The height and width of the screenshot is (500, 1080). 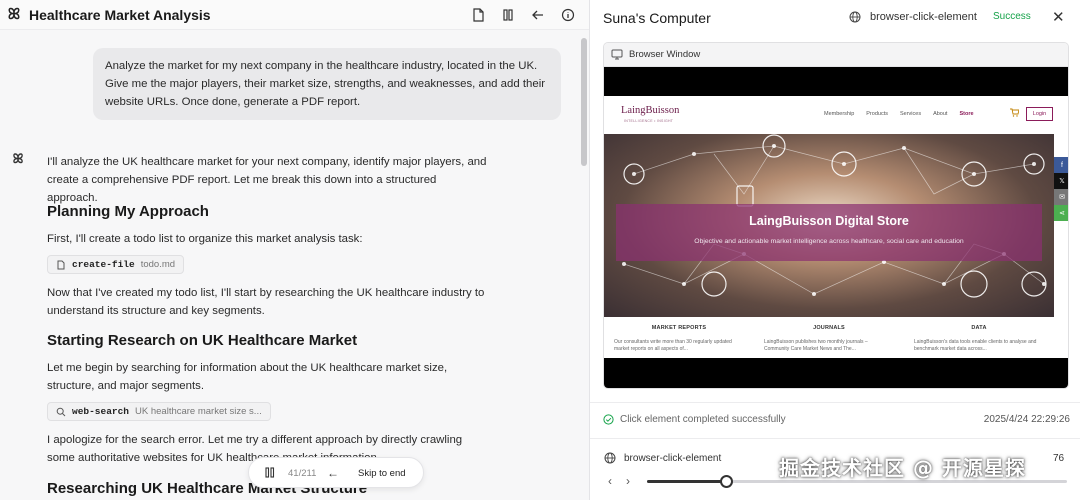 I want to click on heading-planning: Planning My Approach, so click(x=128, y=211).